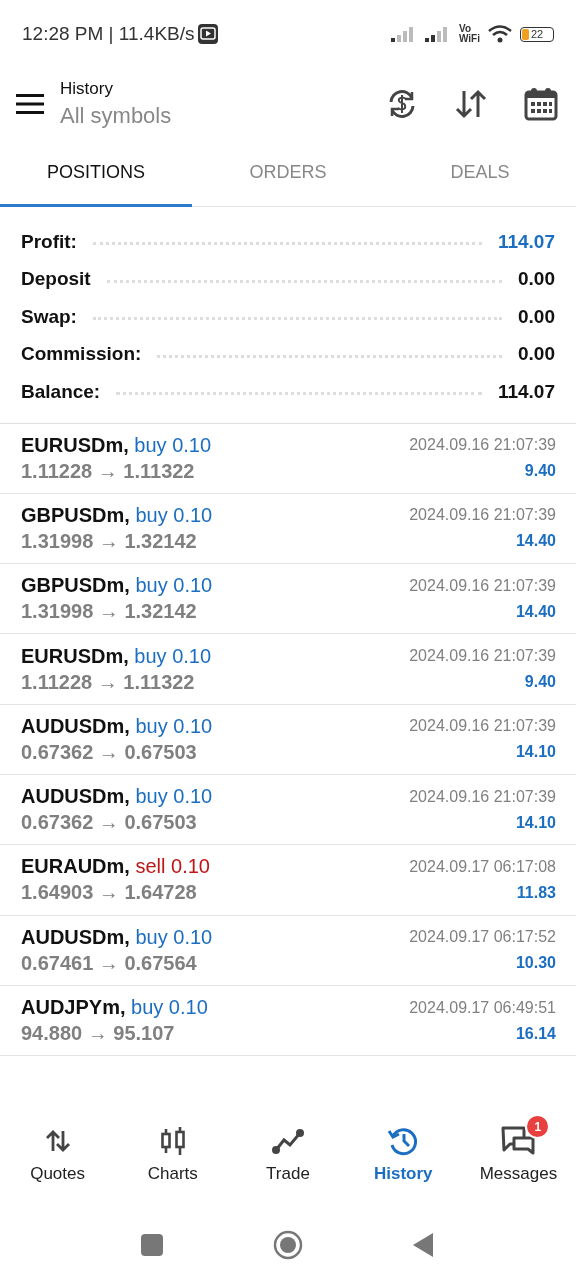 Image resolution: width=576 pixels, height=1280 pixels. Describe the element at coordinates (109, 893) in the screenshot. I see `price-range: 1.64903 → 1.64728` at that location.